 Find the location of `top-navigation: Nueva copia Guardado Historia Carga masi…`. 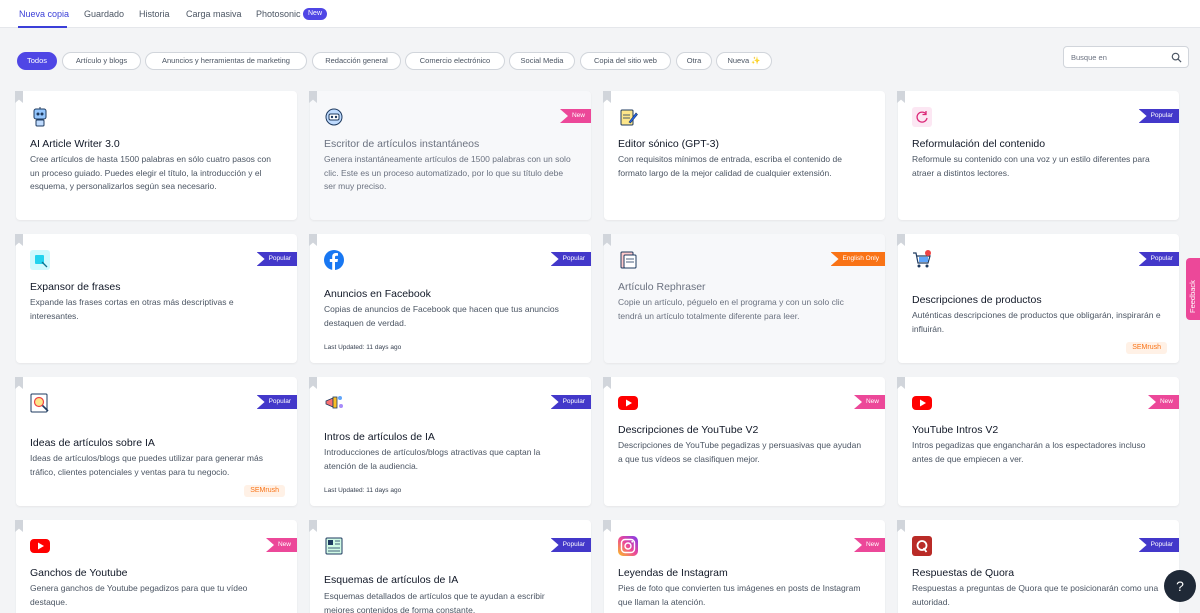

top-navigation: Nueva copia Guardado Historia Carga masi… is located at coordinates (600, 14).